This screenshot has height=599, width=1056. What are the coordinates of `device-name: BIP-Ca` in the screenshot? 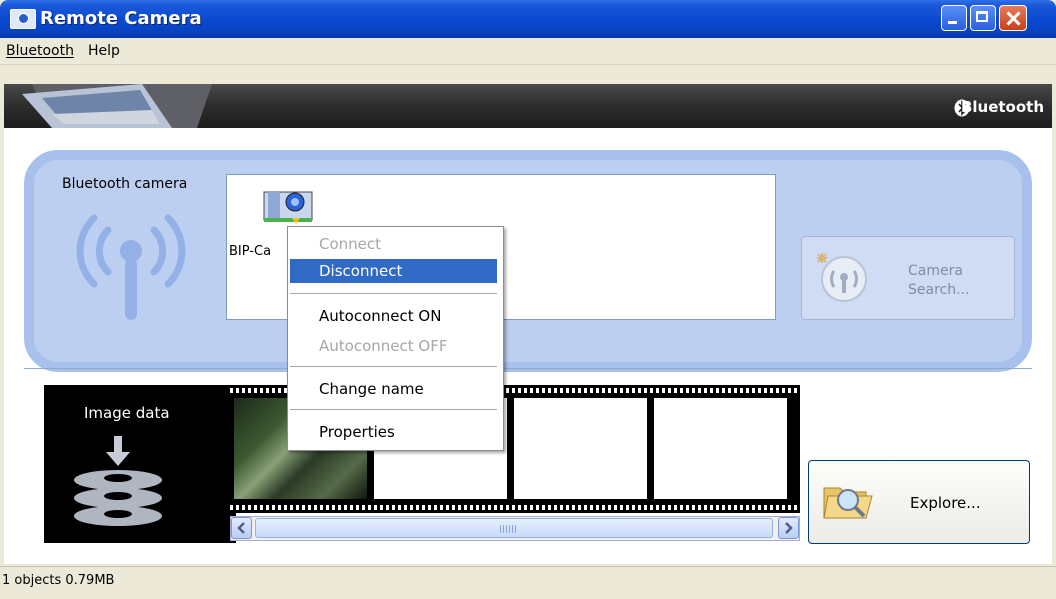 It's located at (250, 251).